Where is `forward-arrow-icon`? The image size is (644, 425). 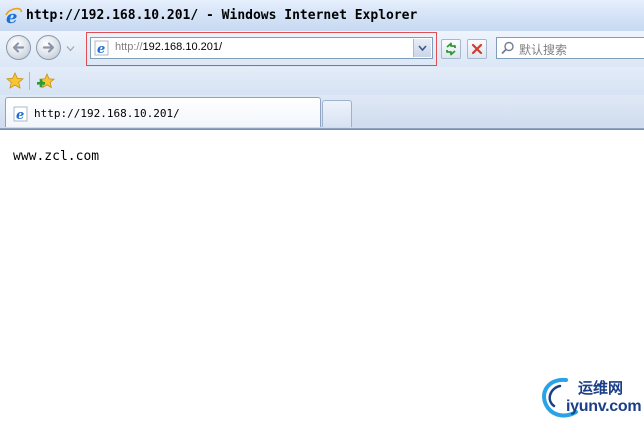 forward-arrow-icon is located at coordinates (48, 47).